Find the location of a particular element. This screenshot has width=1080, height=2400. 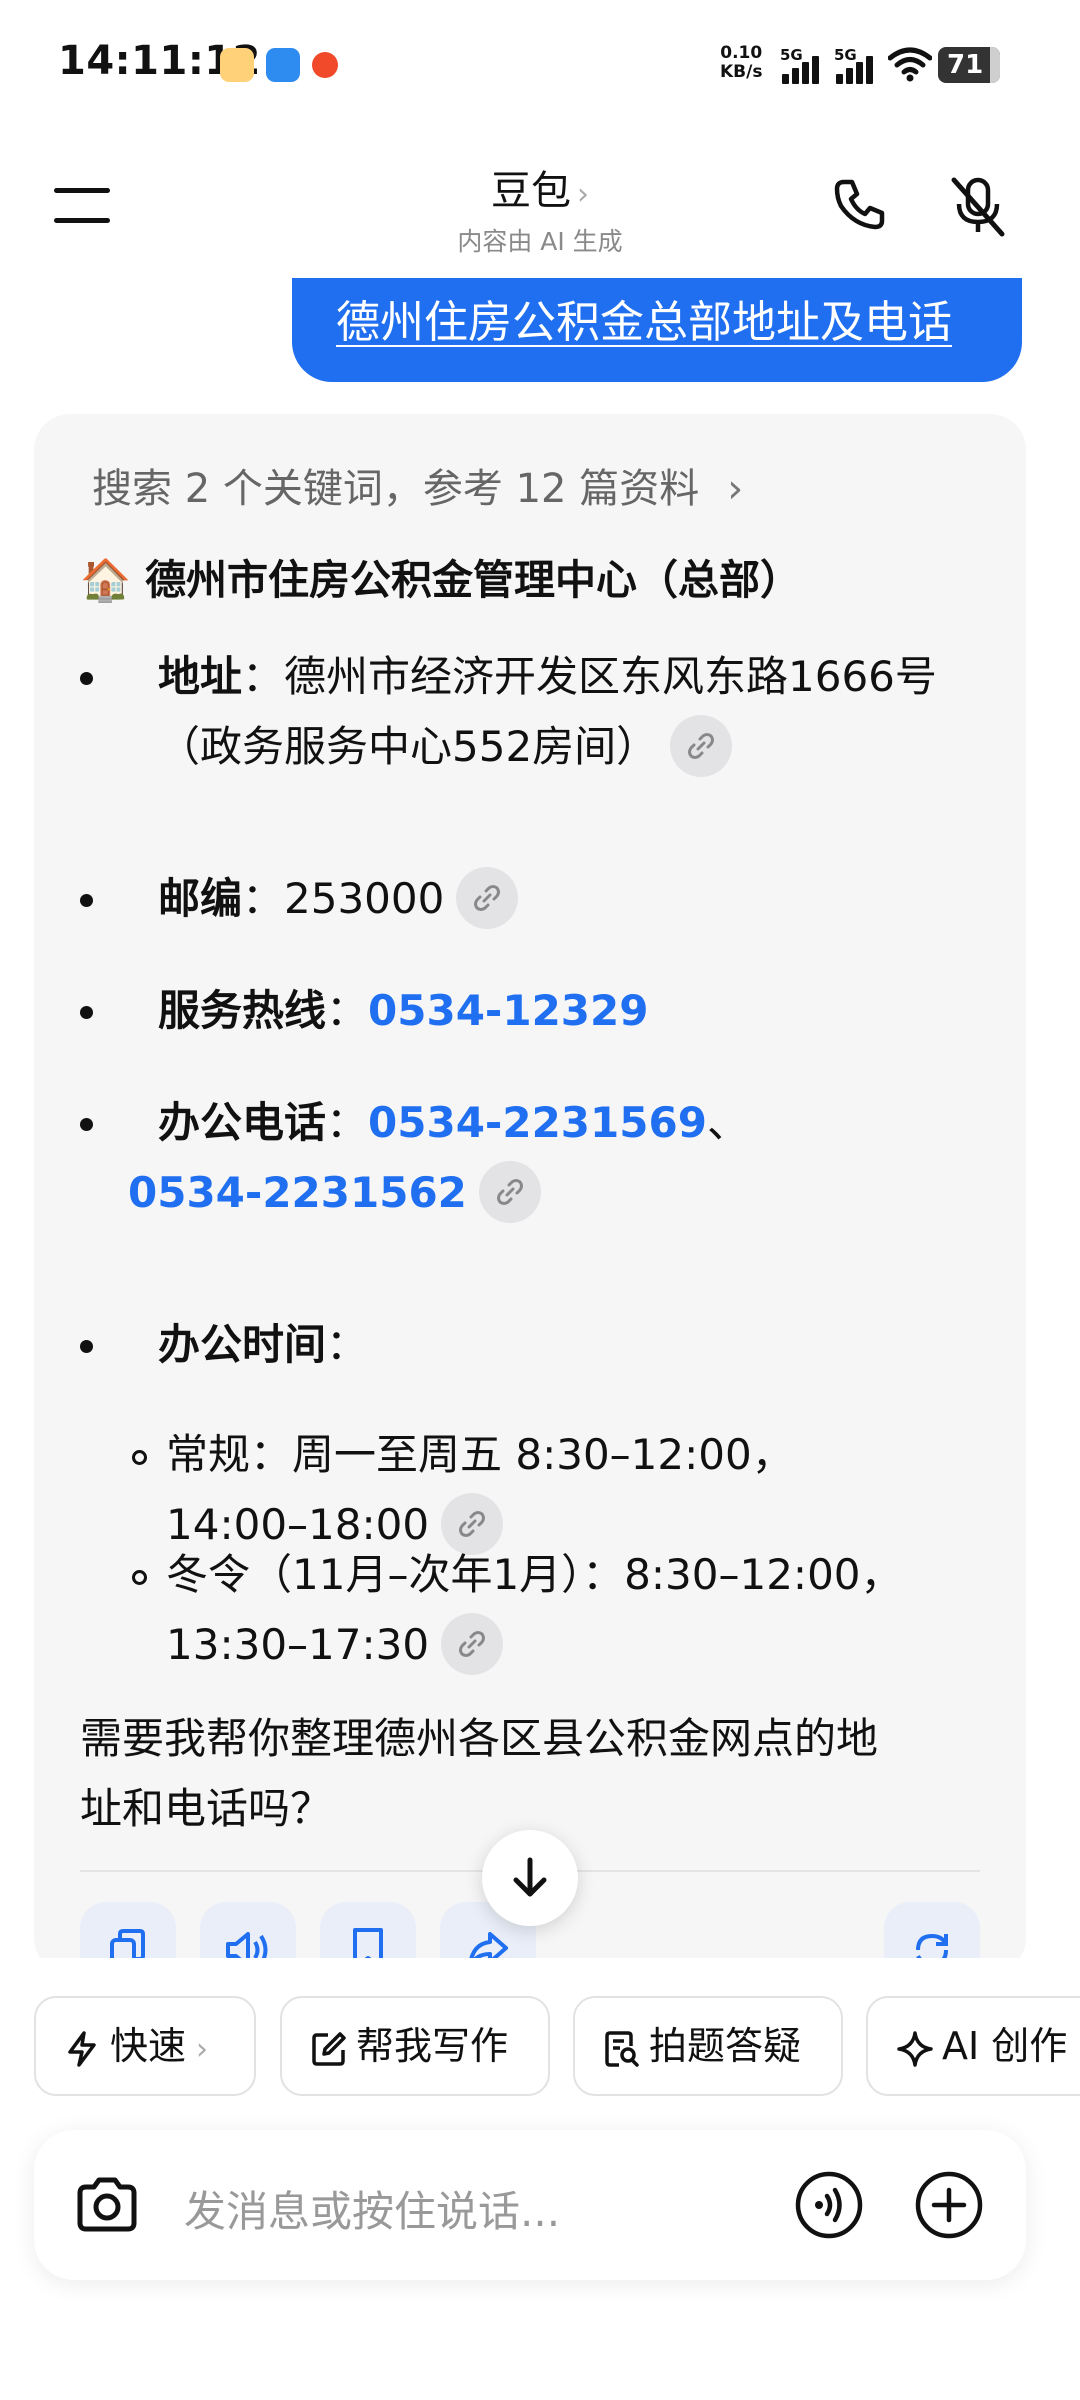

camera-icon is located at coordinates (107, 2205).